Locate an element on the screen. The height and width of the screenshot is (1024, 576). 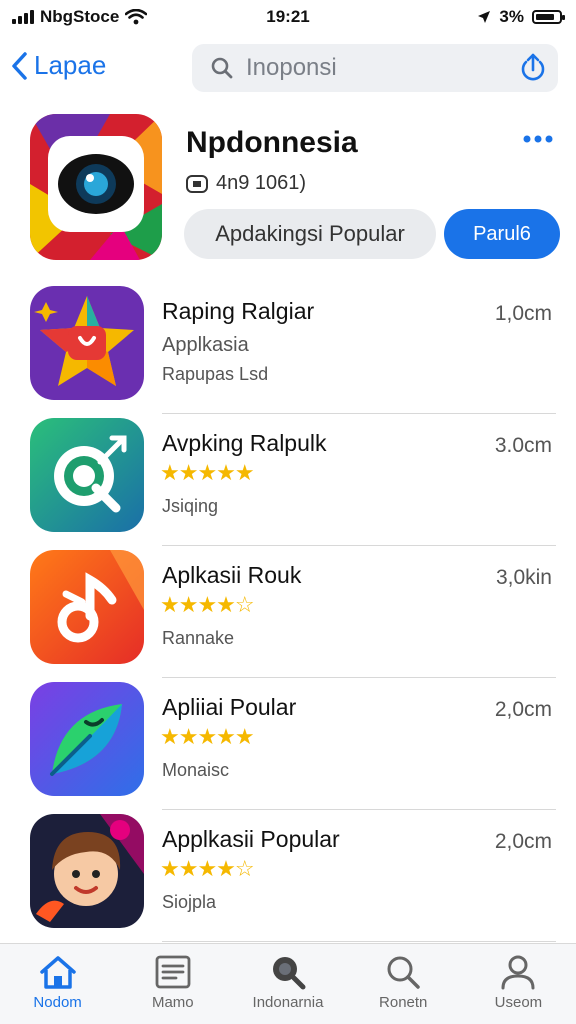
battery-percent: 3% is located at coordinates (511, 16).